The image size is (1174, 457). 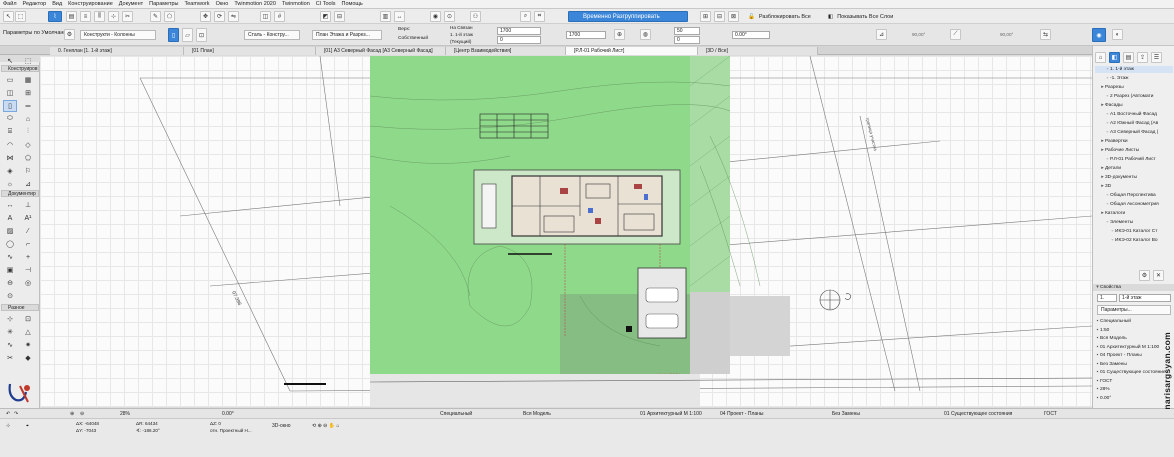 I want to click on tree-item: ▸ 3D-документы, so click(x=1134, y=177).